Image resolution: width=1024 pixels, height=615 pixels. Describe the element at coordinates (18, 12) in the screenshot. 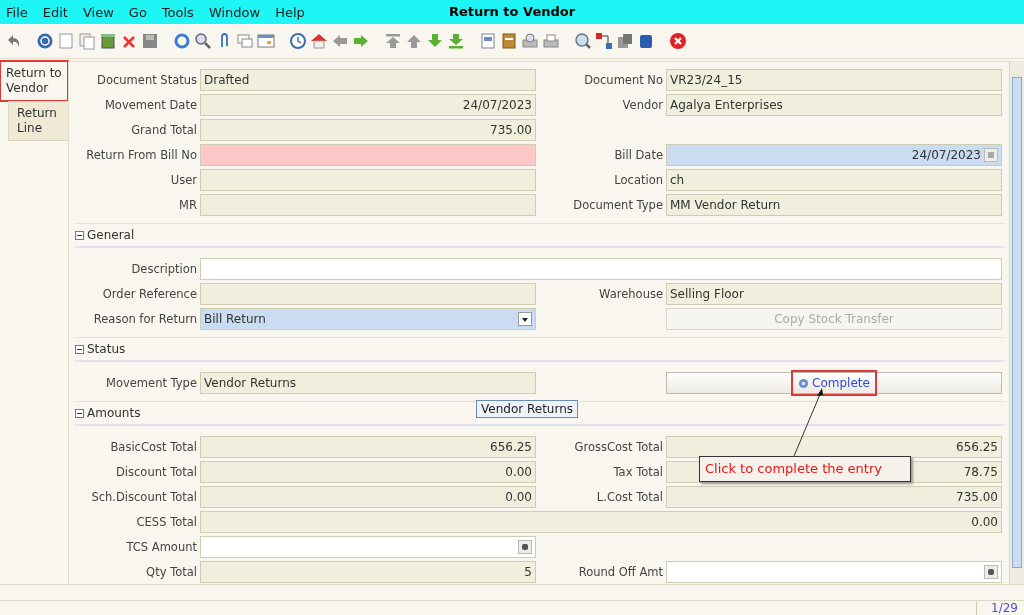

I see `menu-item: File` at that location.